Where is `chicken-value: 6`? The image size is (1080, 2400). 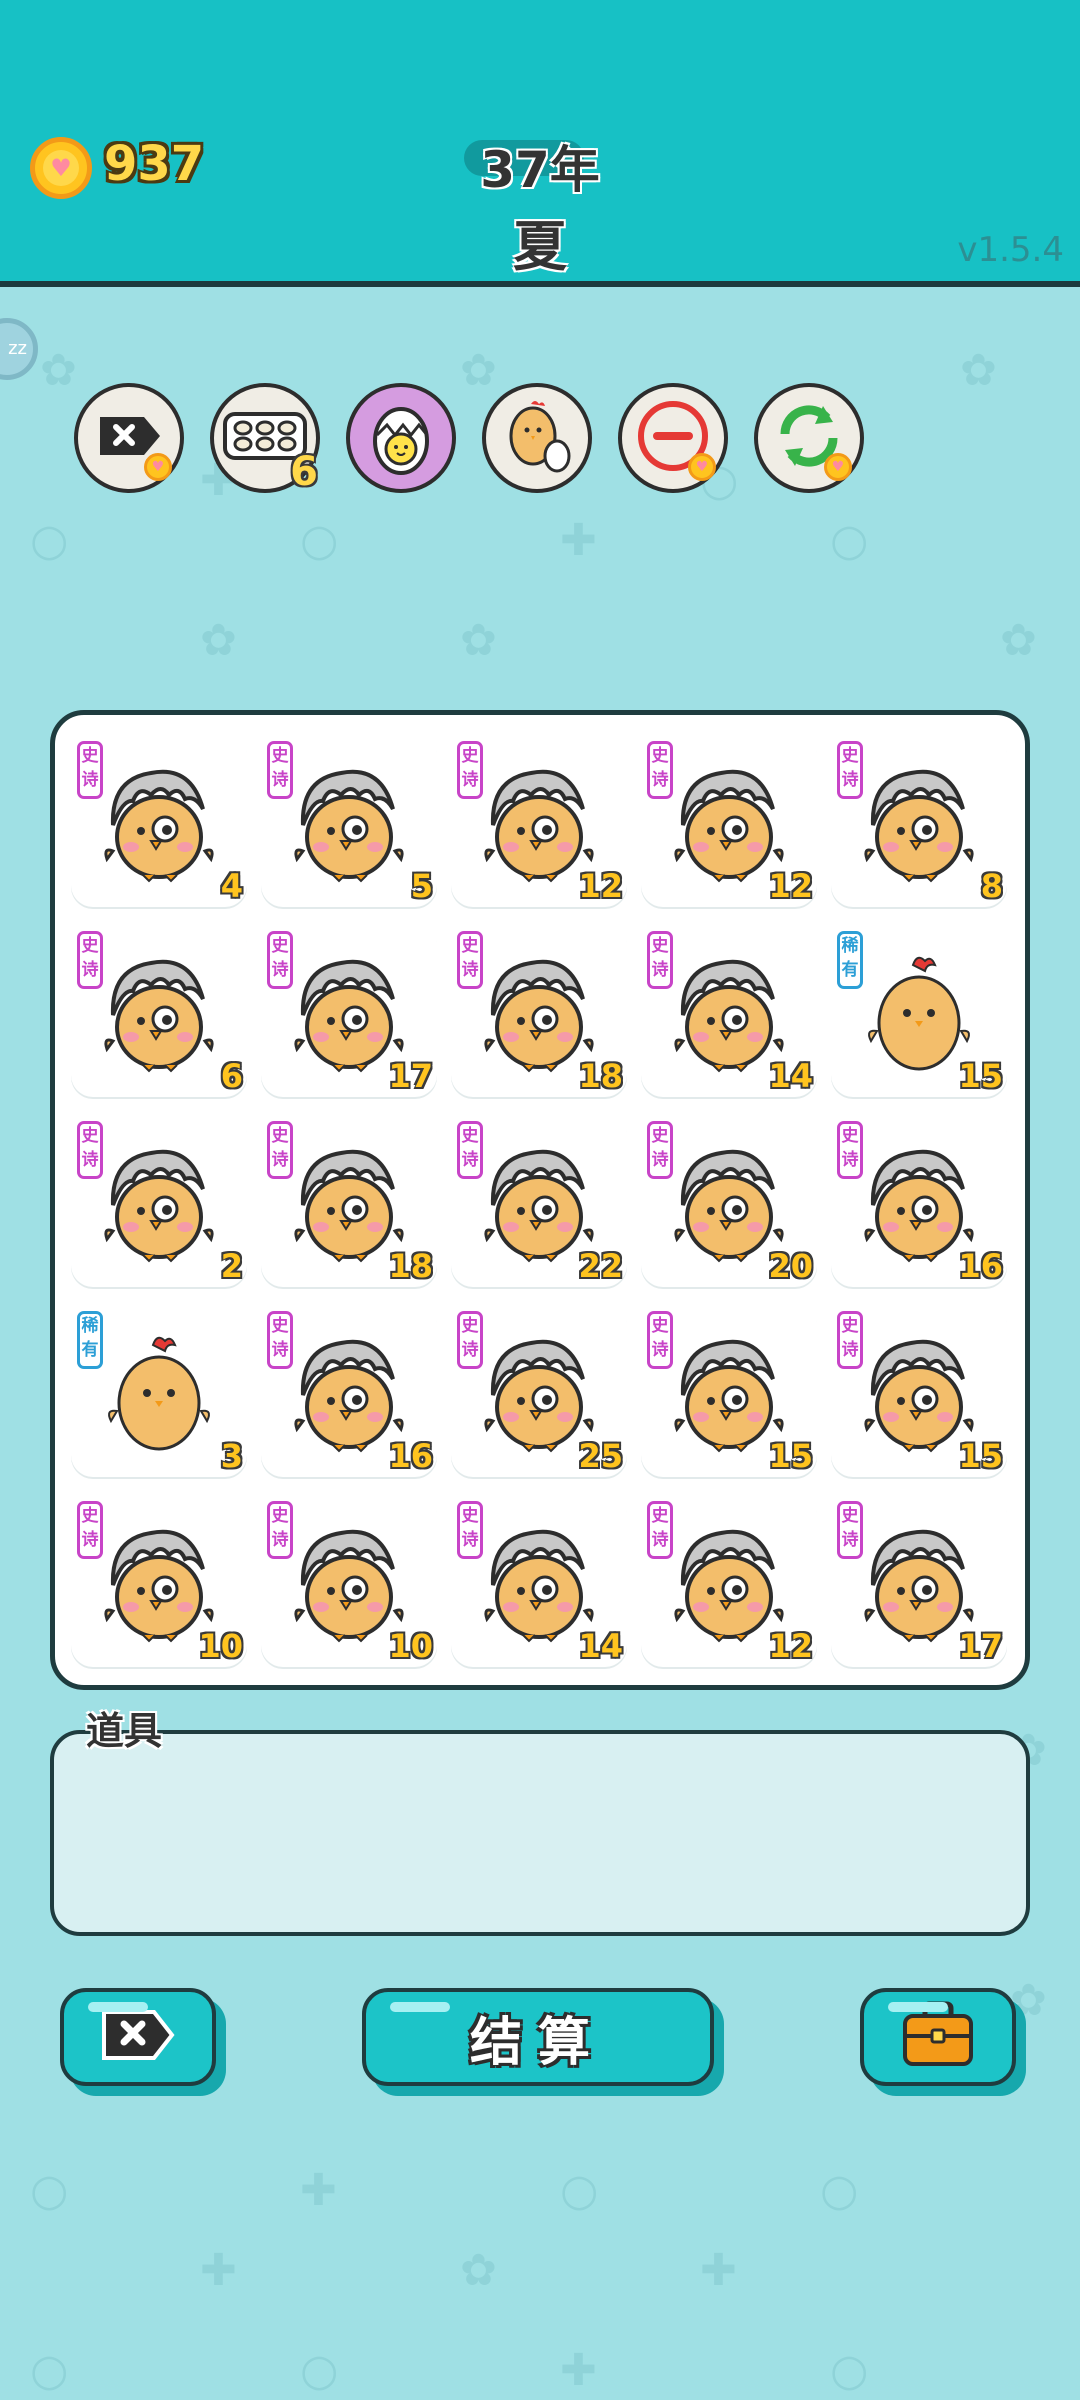
chicken-value: 6 is located at coordinates (231, 1076).